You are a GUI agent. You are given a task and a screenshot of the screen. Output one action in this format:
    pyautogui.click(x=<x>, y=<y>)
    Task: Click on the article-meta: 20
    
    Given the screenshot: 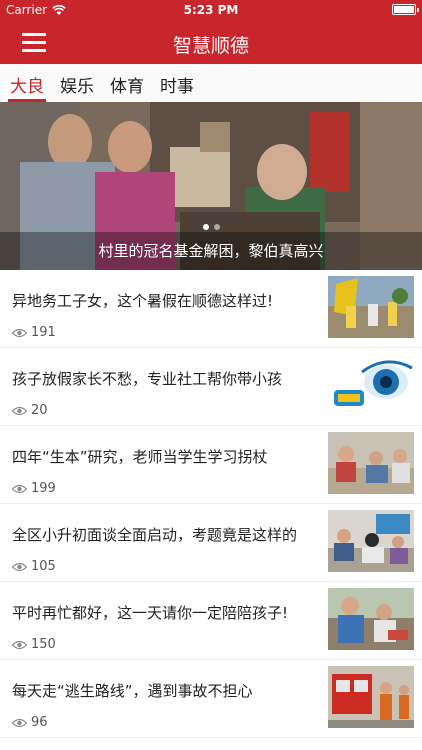 What is the action you would take?
    pyautogui.click(x=30, y=410)
    